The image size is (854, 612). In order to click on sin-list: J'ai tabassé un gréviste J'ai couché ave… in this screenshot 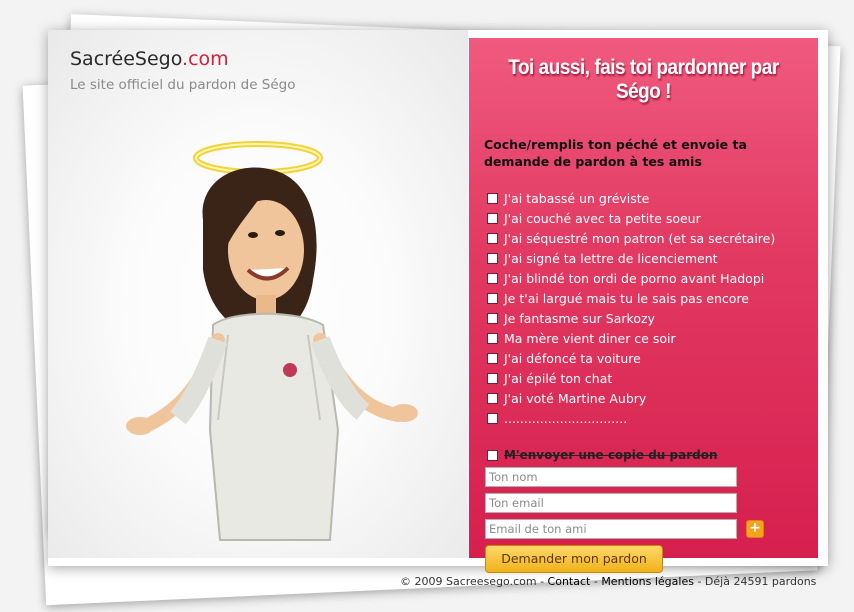, I will do `click(631, 308)`.